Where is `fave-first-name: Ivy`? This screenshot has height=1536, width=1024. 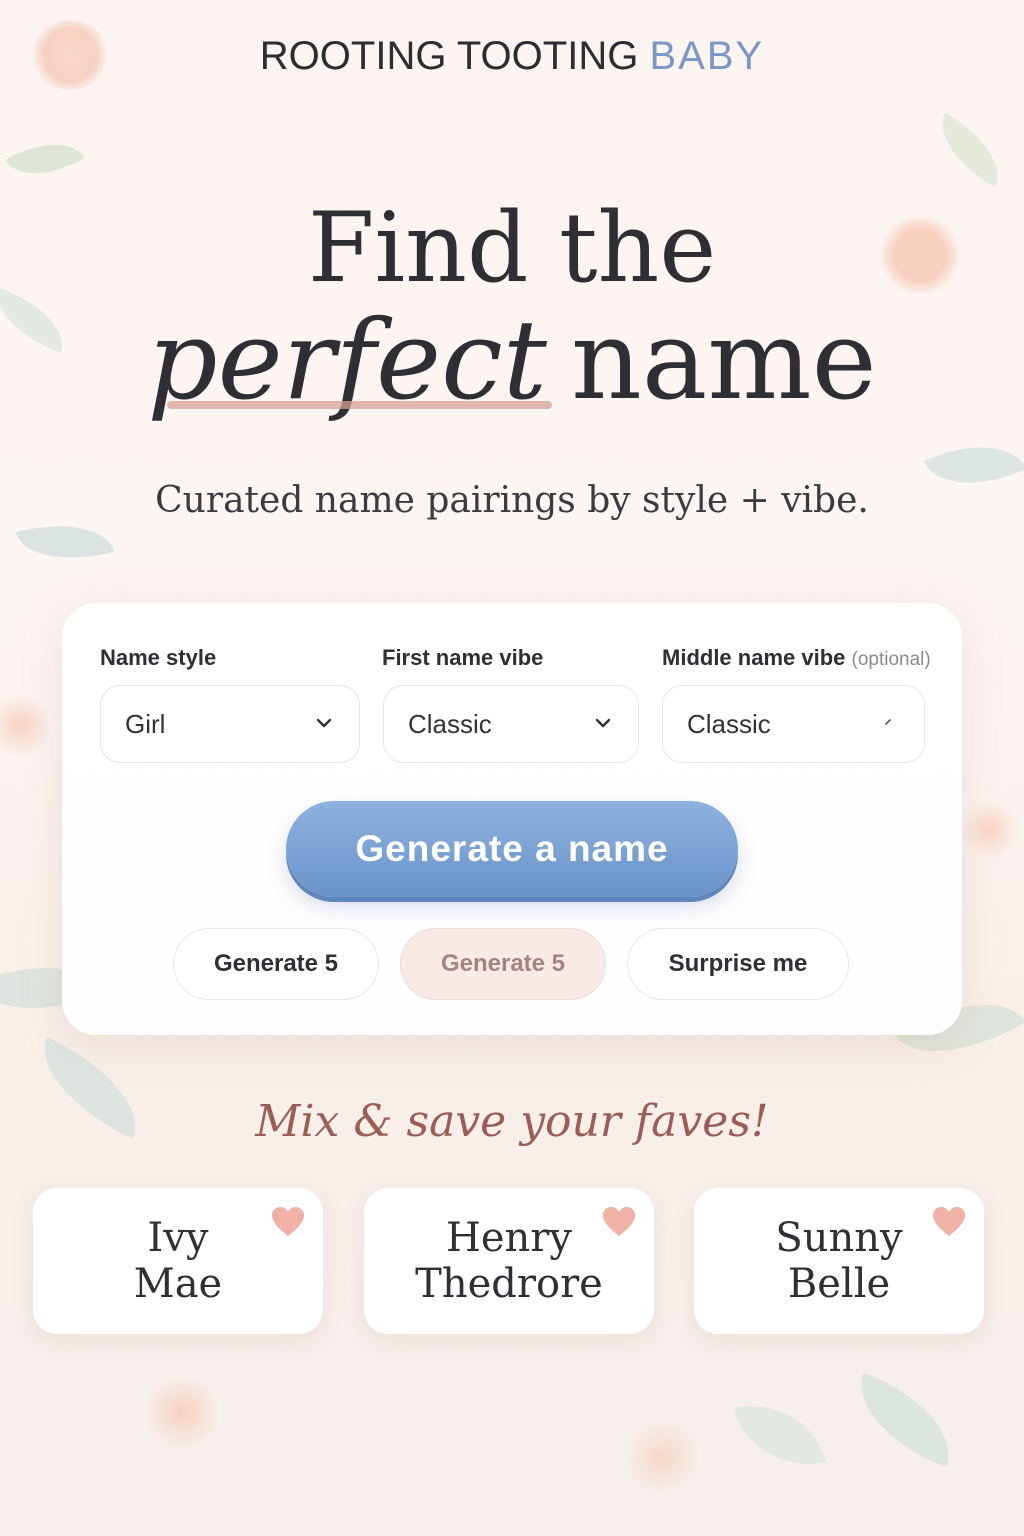
fave-first-name: Ivy is located at coordinates (178, 1238).